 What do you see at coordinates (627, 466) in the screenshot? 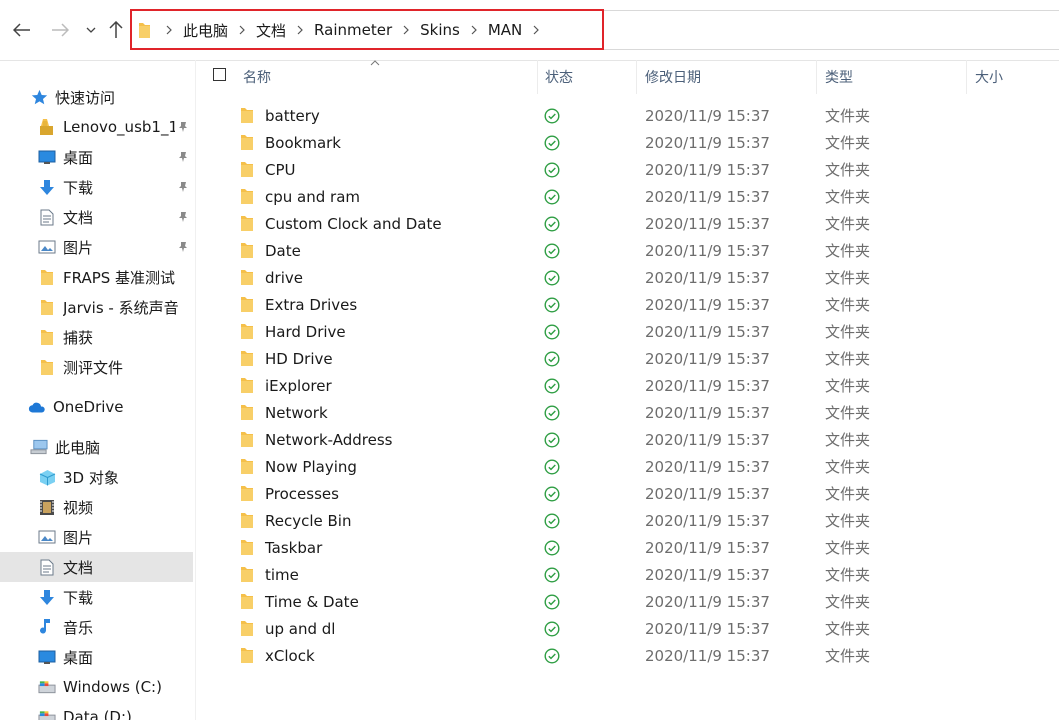
I see `table-row: Now Playing 2020/11/9 15:37 文件夹` at bounding box center [627, 466].